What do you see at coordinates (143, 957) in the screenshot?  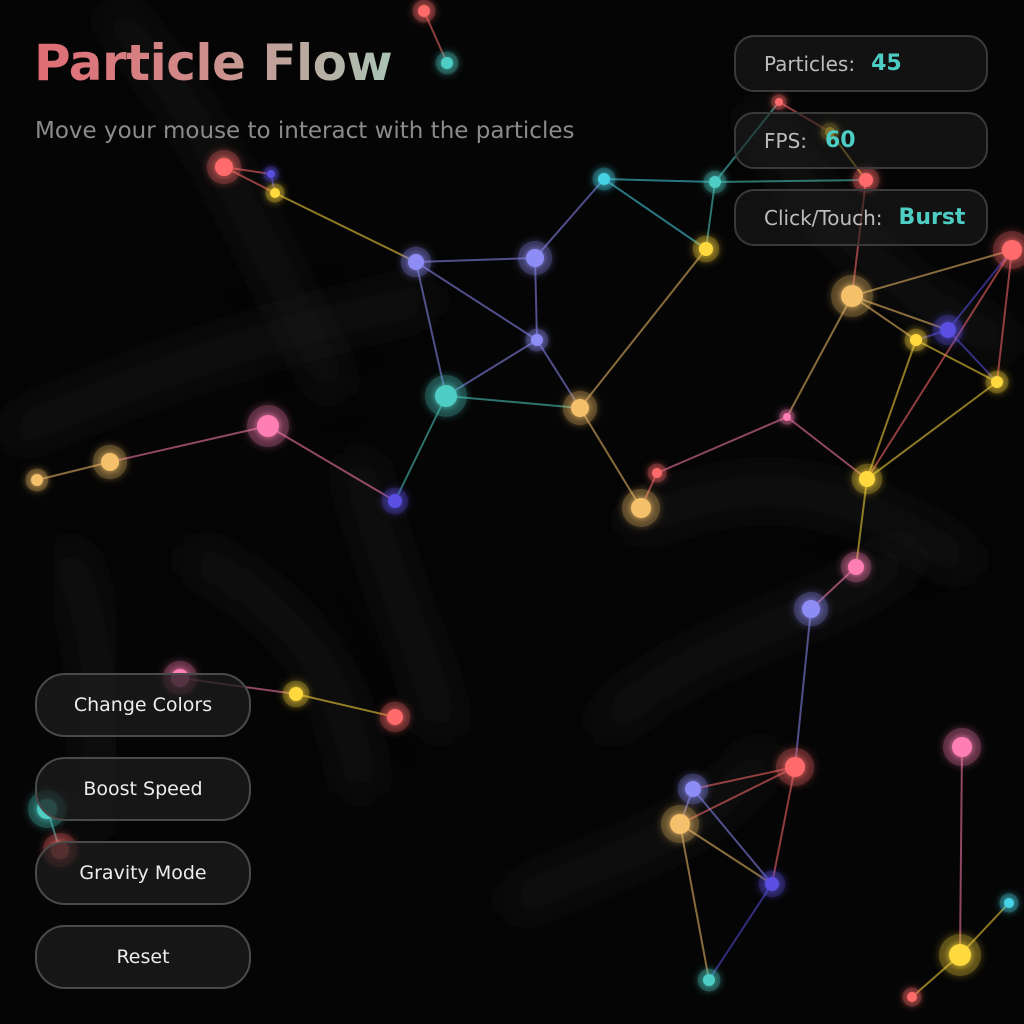 I see `reset-button: Reset` at bounding box center [143, 957].